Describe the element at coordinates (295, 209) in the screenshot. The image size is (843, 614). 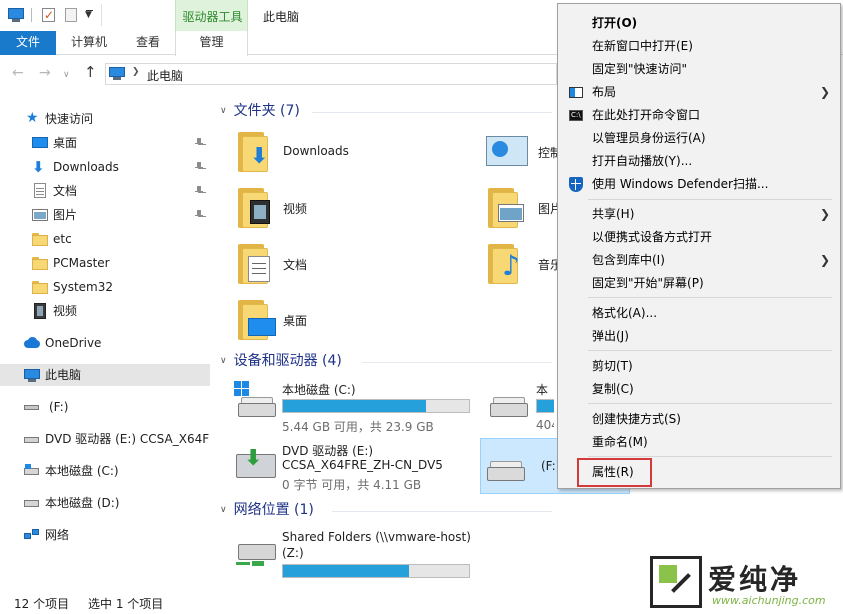
I see `folder-name: 视频` at that location.